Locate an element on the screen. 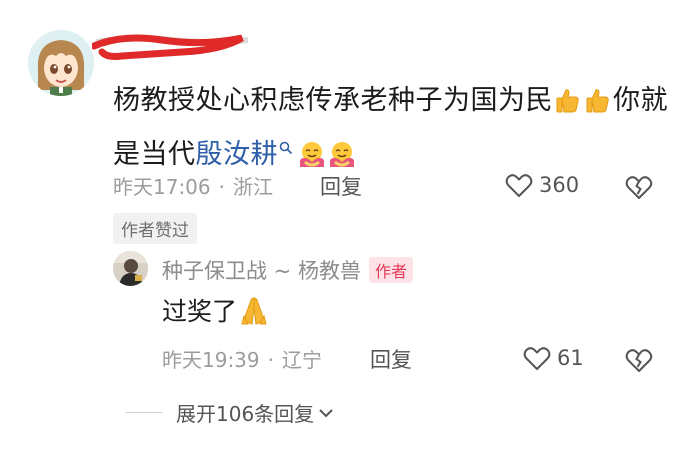 Image resolution: width=690 pixels, height=449 pixels. expand-replies-label: 展开106条回复 is located at coordinates (245, 414).